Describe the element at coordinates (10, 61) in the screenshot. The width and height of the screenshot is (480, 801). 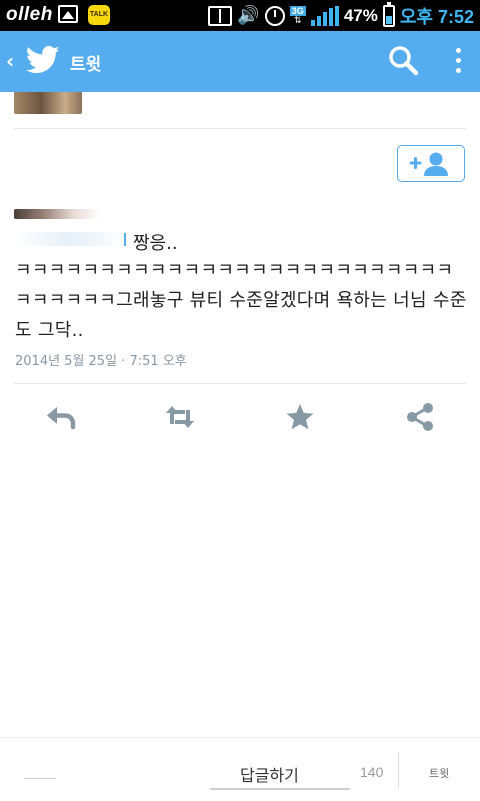
I see `chevron-left-icon: ‹` at that location.